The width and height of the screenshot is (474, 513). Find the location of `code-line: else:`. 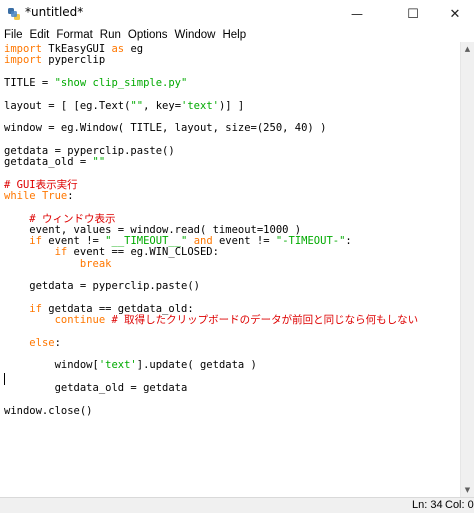

code-line: else: is located at coordinates (32, 343).